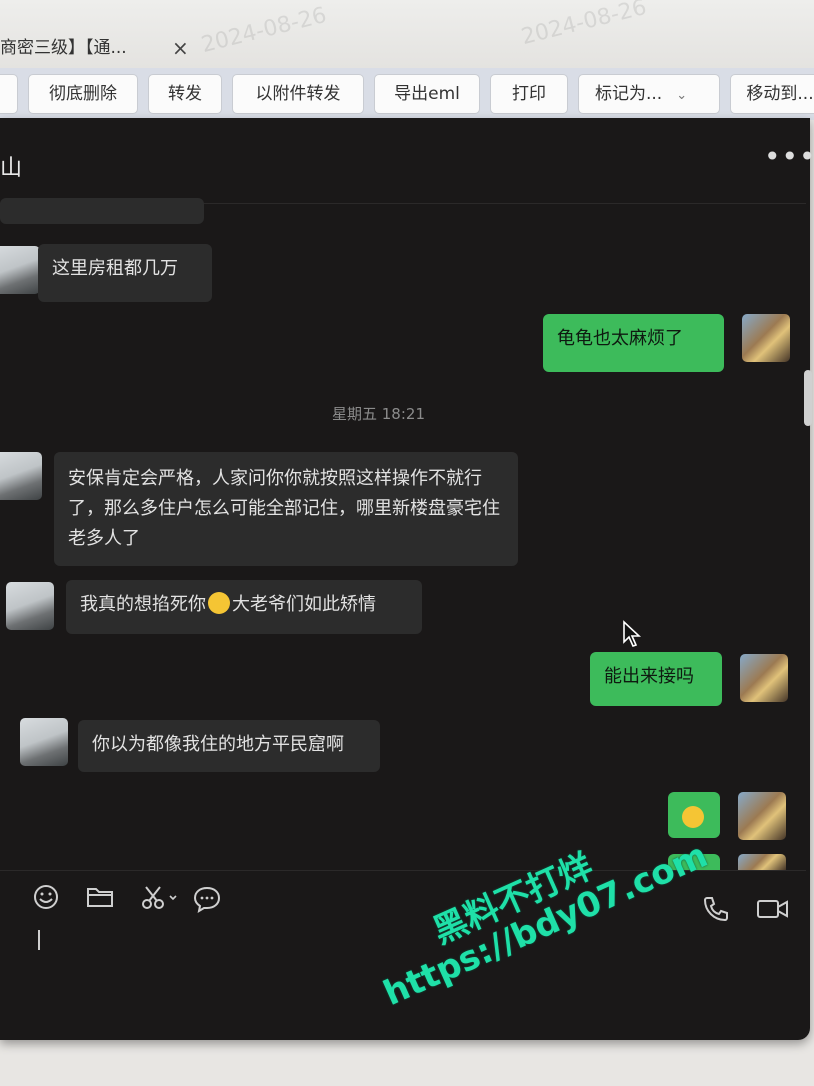 The height and width of the screenshot is (1086, 814). I want to click on message-bubble: 我真的想掐死你 大老爷们如此矫情, so click(244, 607).